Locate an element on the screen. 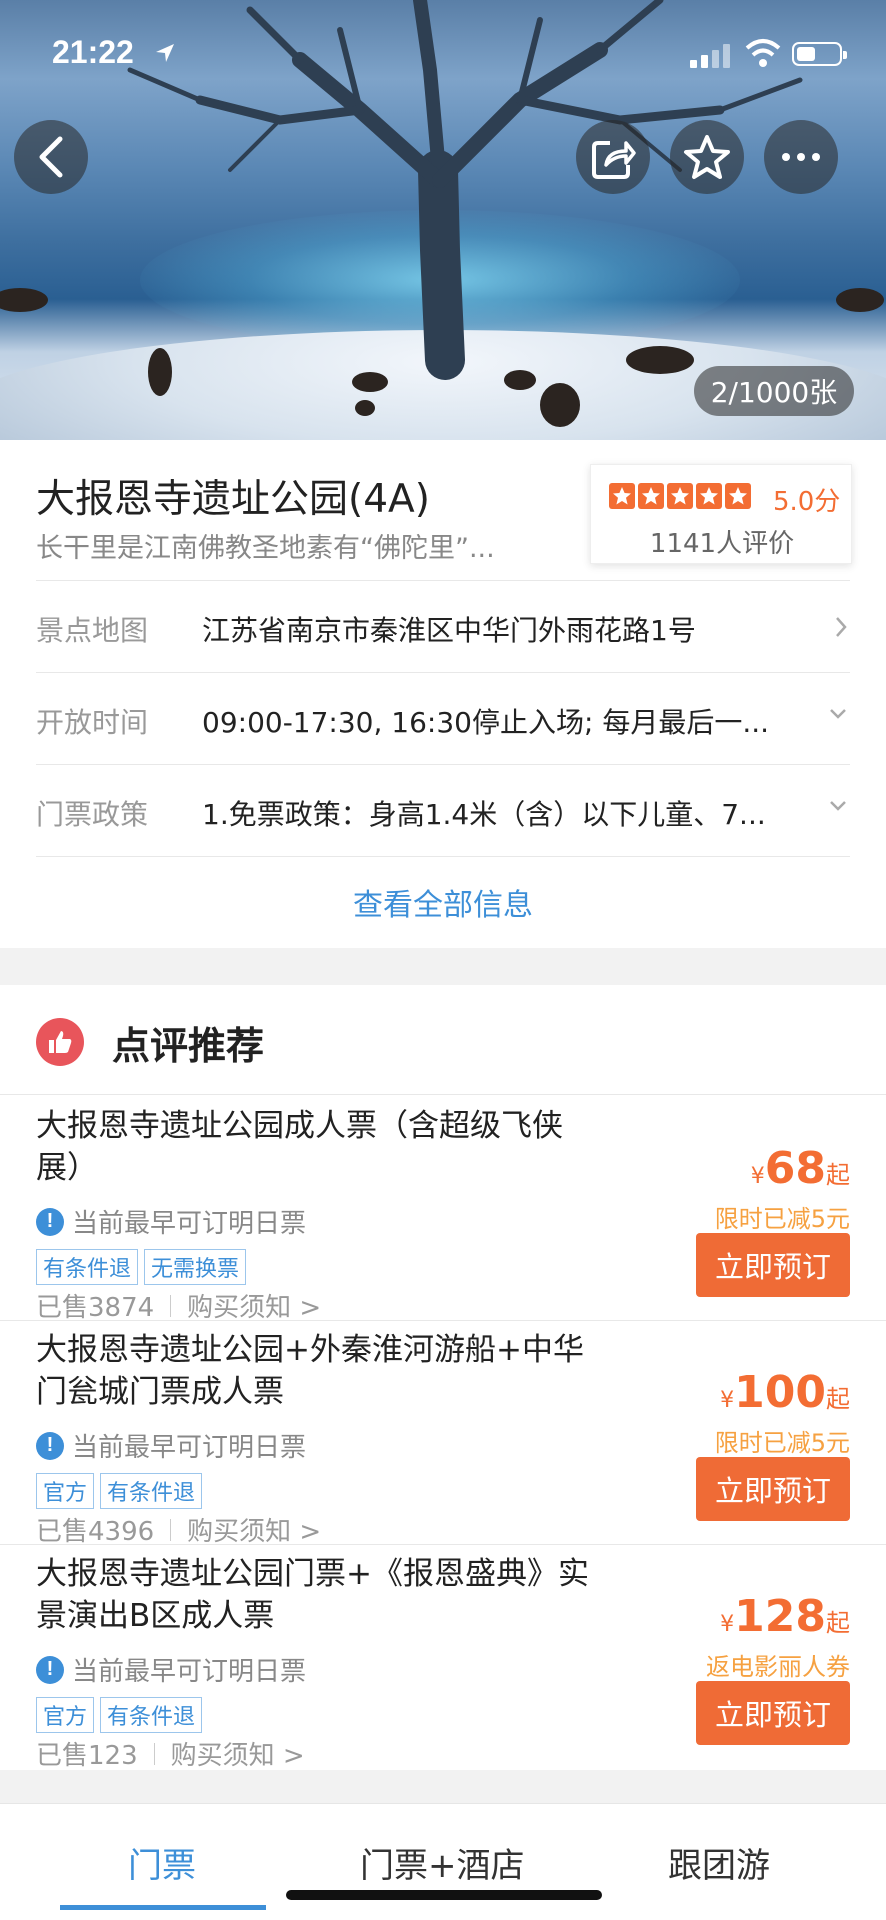 The width and height of the screenshot is (886, 1920). tab-tickets: 门票 is located at coordinates (162, 1862).